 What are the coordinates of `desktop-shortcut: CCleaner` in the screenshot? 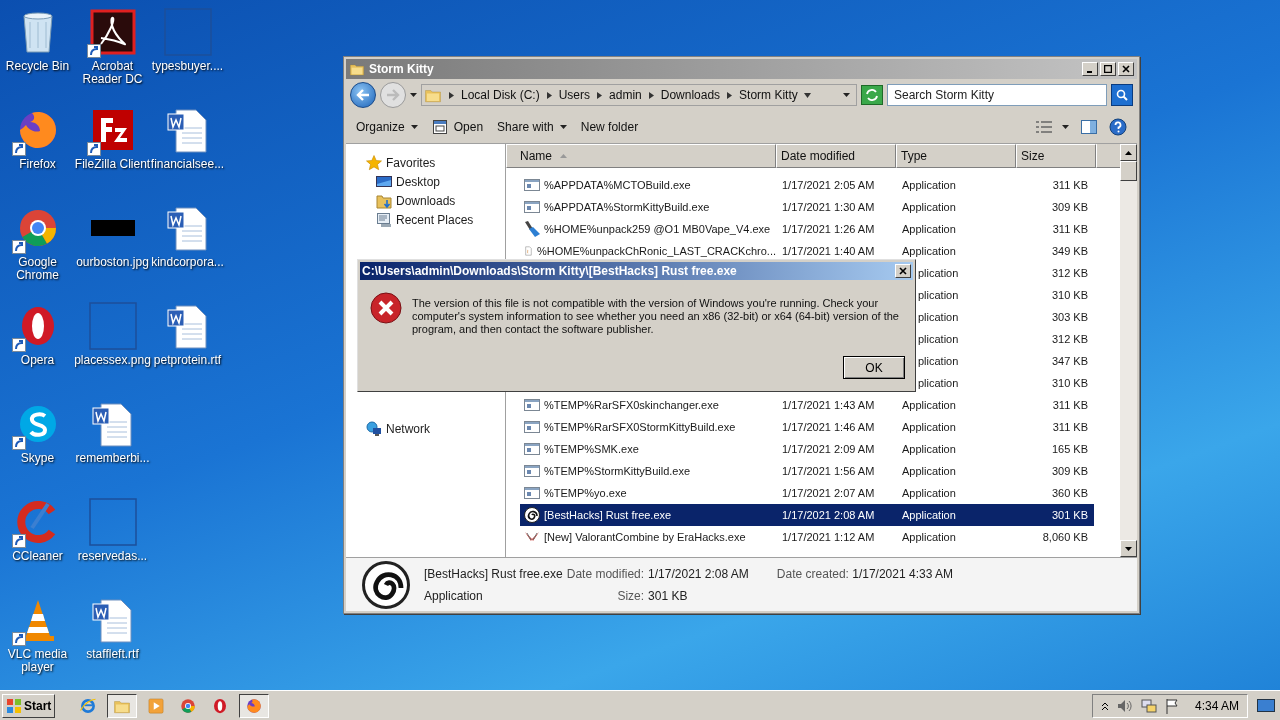 It's located at (37, 539).